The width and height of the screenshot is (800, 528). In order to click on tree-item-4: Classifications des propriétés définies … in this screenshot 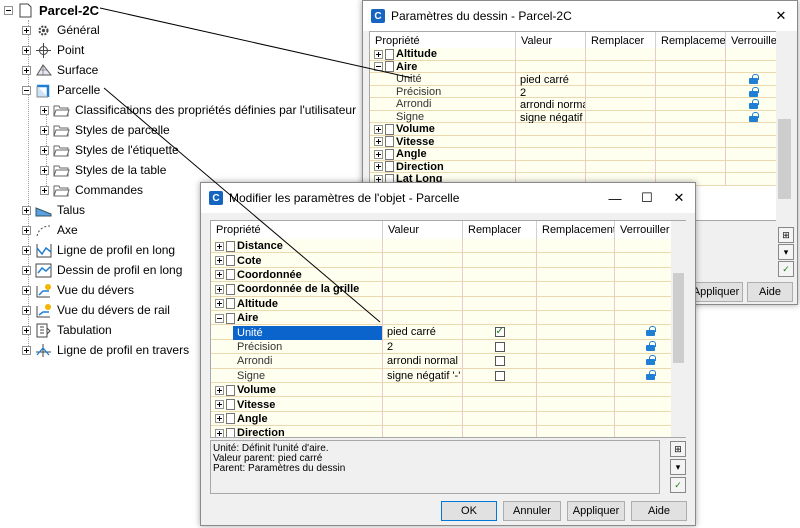, I will do `click(198, 110)`.